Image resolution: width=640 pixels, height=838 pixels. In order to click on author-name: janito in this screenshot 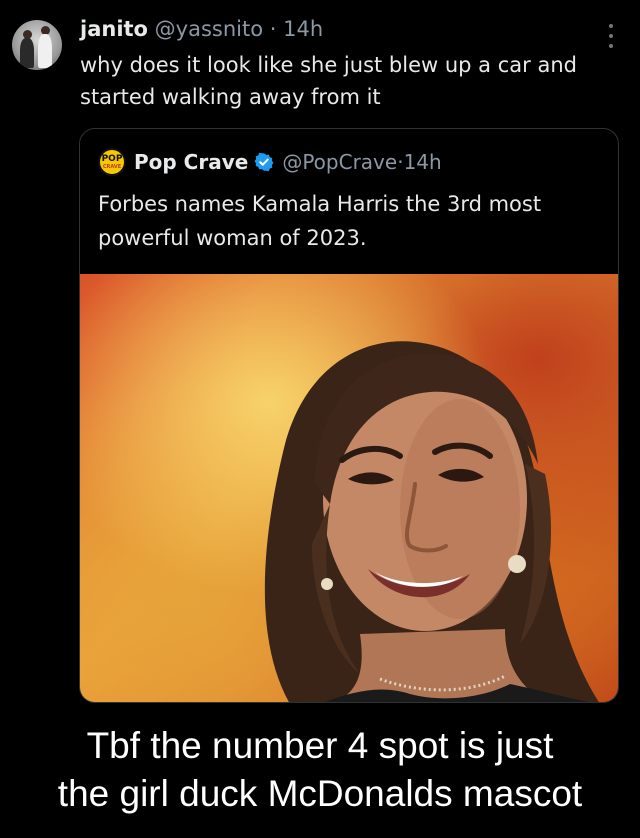, I will do `click(114, 29)`.